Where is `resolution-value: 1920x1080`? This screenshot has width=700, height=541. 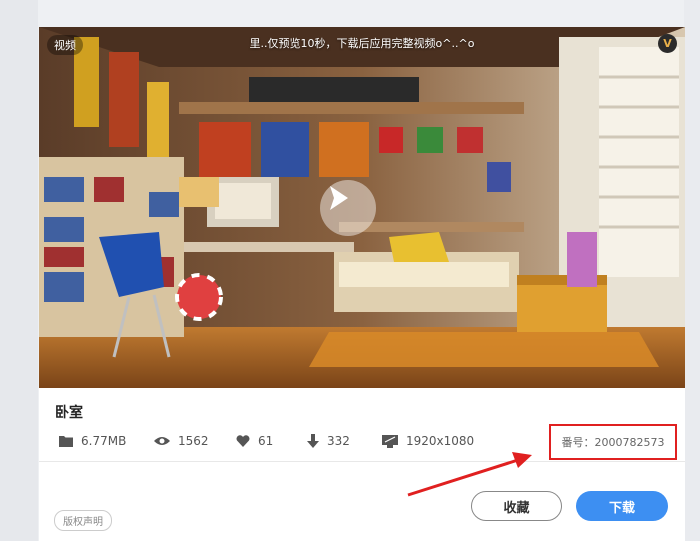 resolution-value: 1920x1080 is located at coordinates (440, 441).